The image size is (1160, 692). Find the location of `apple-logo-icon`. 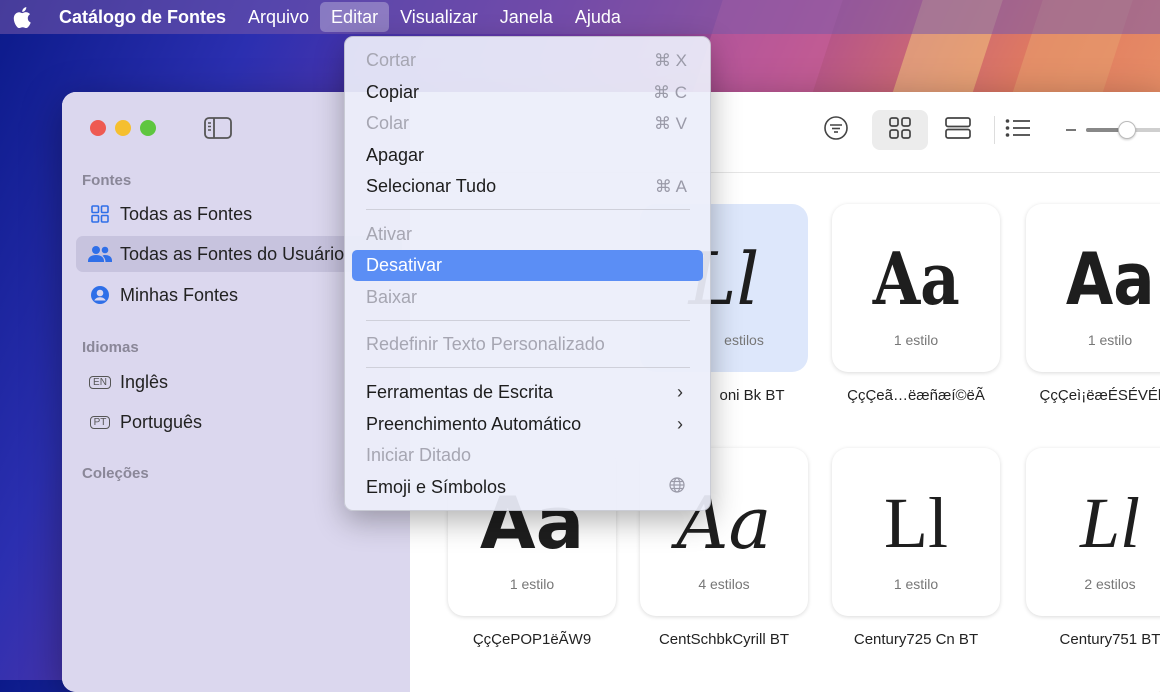

apple-logo-icon is located at coordinates (22, 17).